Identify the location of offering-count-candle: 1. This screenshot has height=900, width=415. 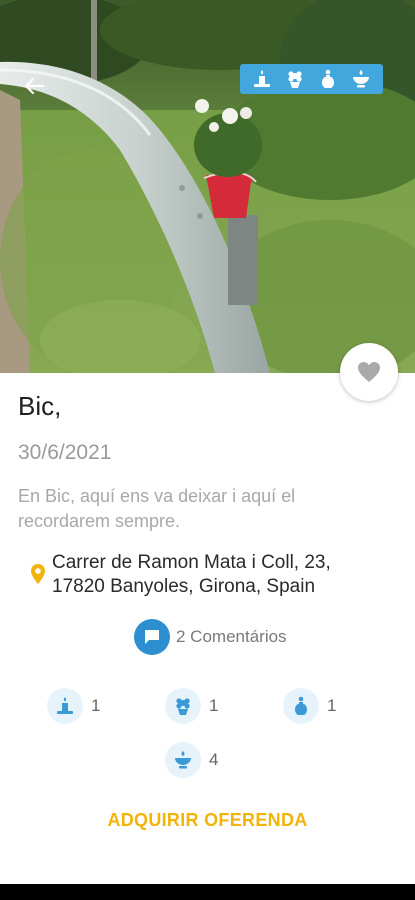
(73, 706).